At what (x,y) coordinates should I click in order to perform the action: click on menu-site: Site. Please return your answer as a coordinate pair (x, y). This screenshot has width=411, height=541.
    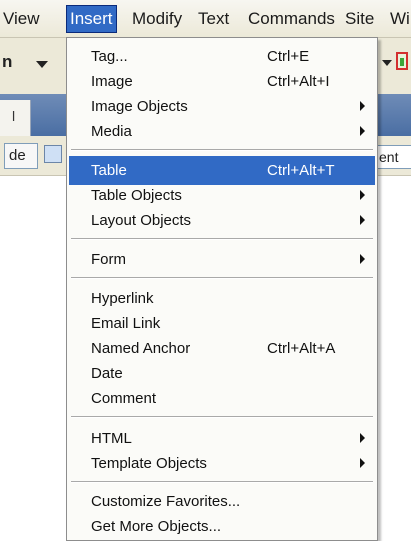
    Looking at the image, I should click on (359, 19).